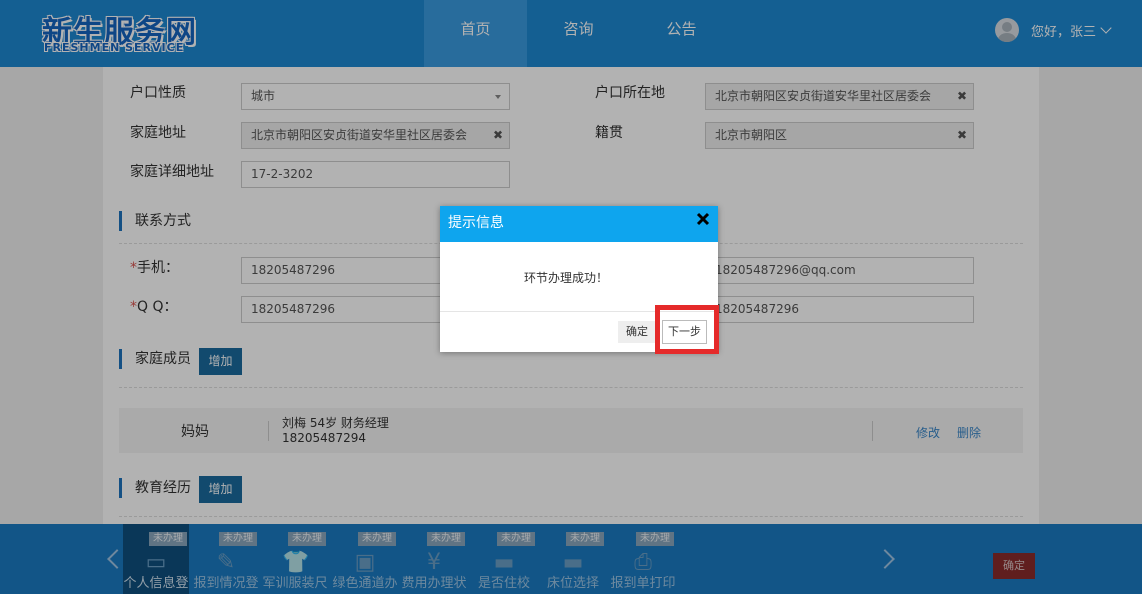 Image resolution: width=1142 pixels, height=594 pixels. What do you see at coordinates (703, 219) in the screenshot?
I see `close-icon` at bounding box center [703, 219].